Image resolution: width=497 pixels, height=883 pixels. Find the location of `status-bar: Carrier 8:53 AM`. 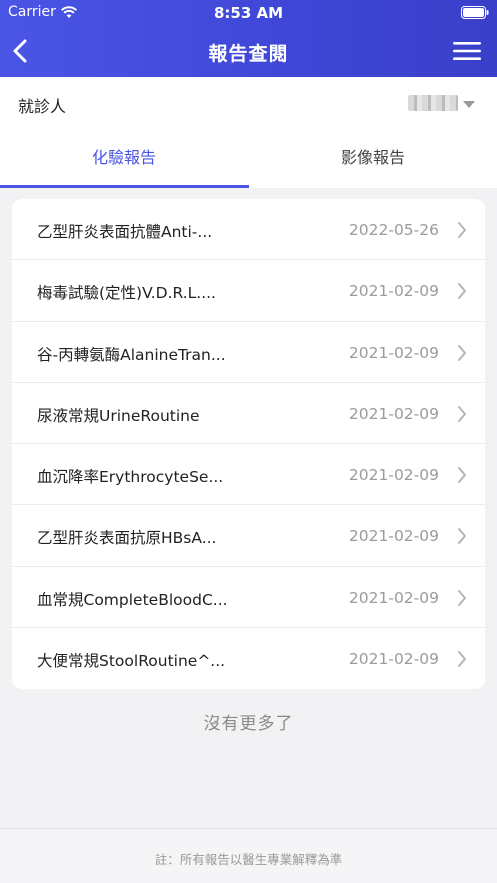

status-bar: Carrier 8:53 AM is located at coordinates (248, 13).